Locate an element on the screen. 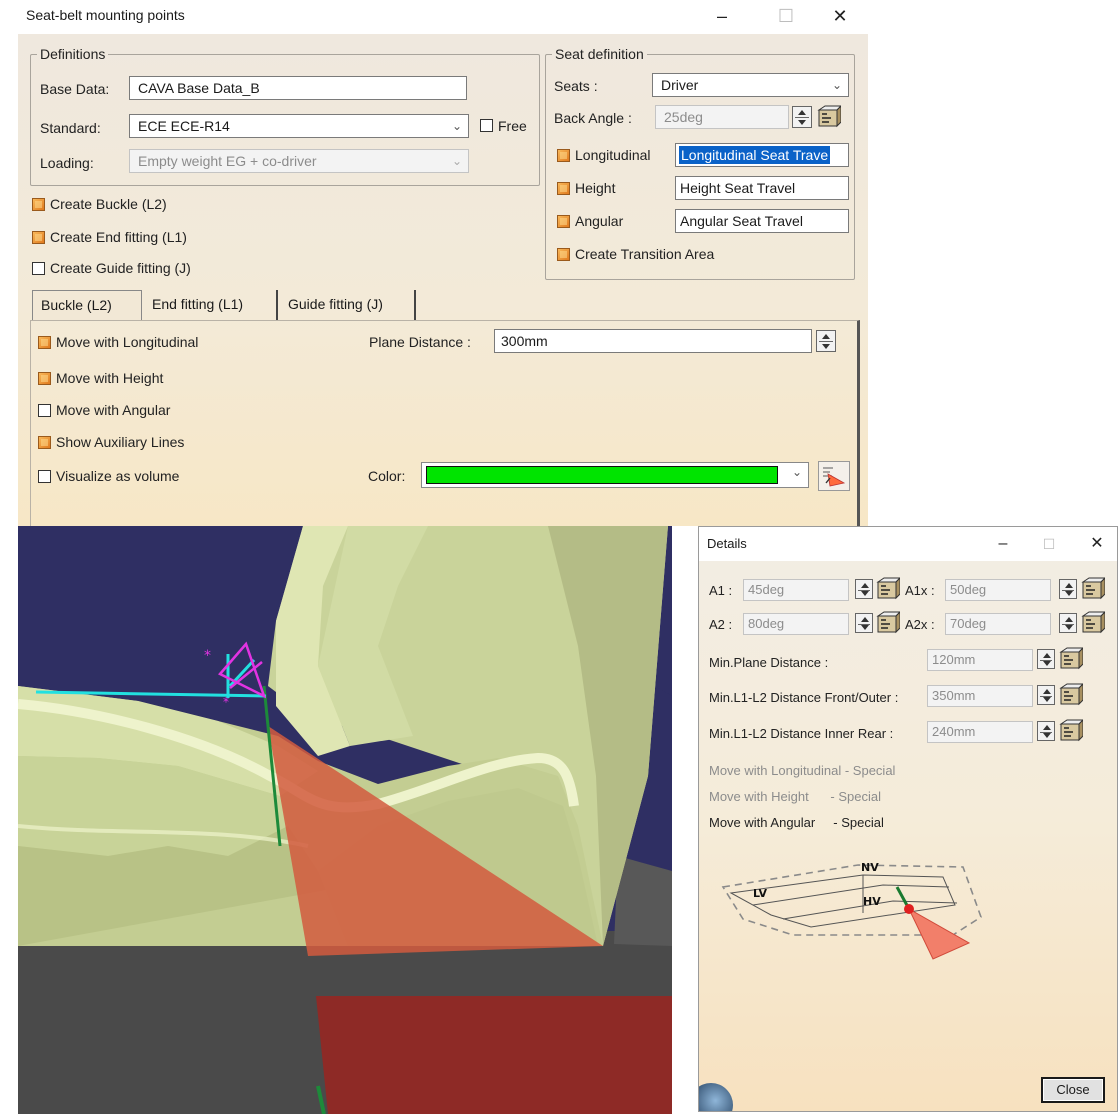 This screenshot has width=1120, height=1114. main-title-bar: Seat-belt mounting points – ☐ ✕ is located at coordinates (434, 17).